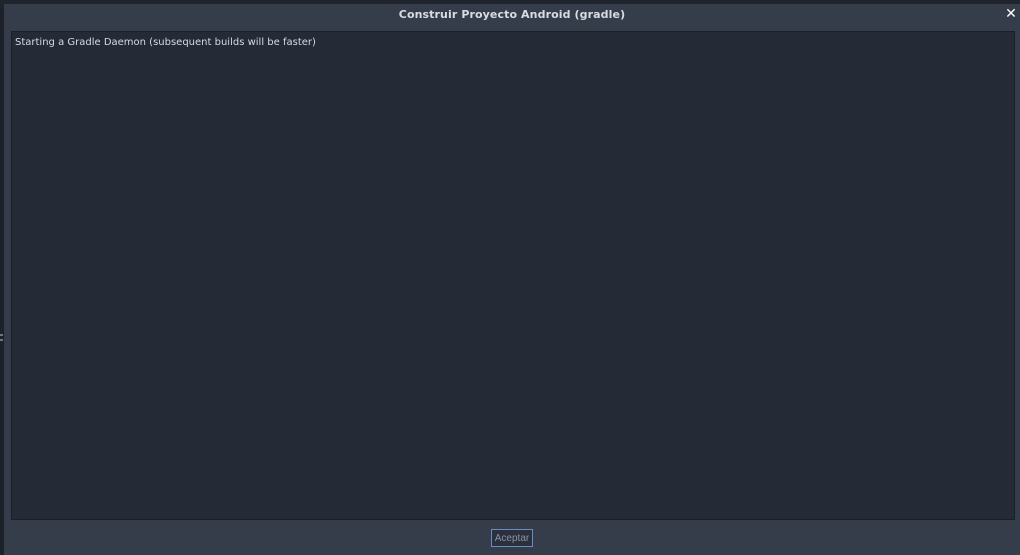  I want to click on dialog-title: Construir Proyecto Android (gradle), so click(512, 14).